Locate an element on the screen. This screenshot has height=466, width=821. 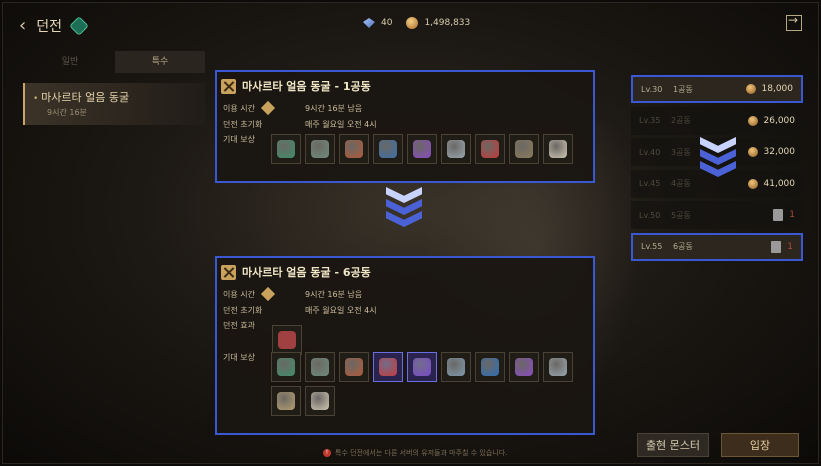
tab-special: 특수 is located at coordinates (160, 62).